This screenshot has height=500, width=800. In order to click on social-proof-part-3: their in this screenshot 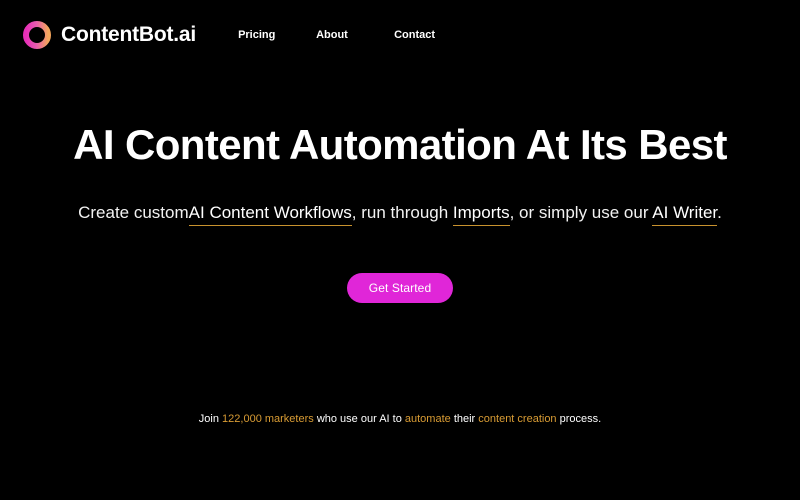, I will do `click(464, 419)`.